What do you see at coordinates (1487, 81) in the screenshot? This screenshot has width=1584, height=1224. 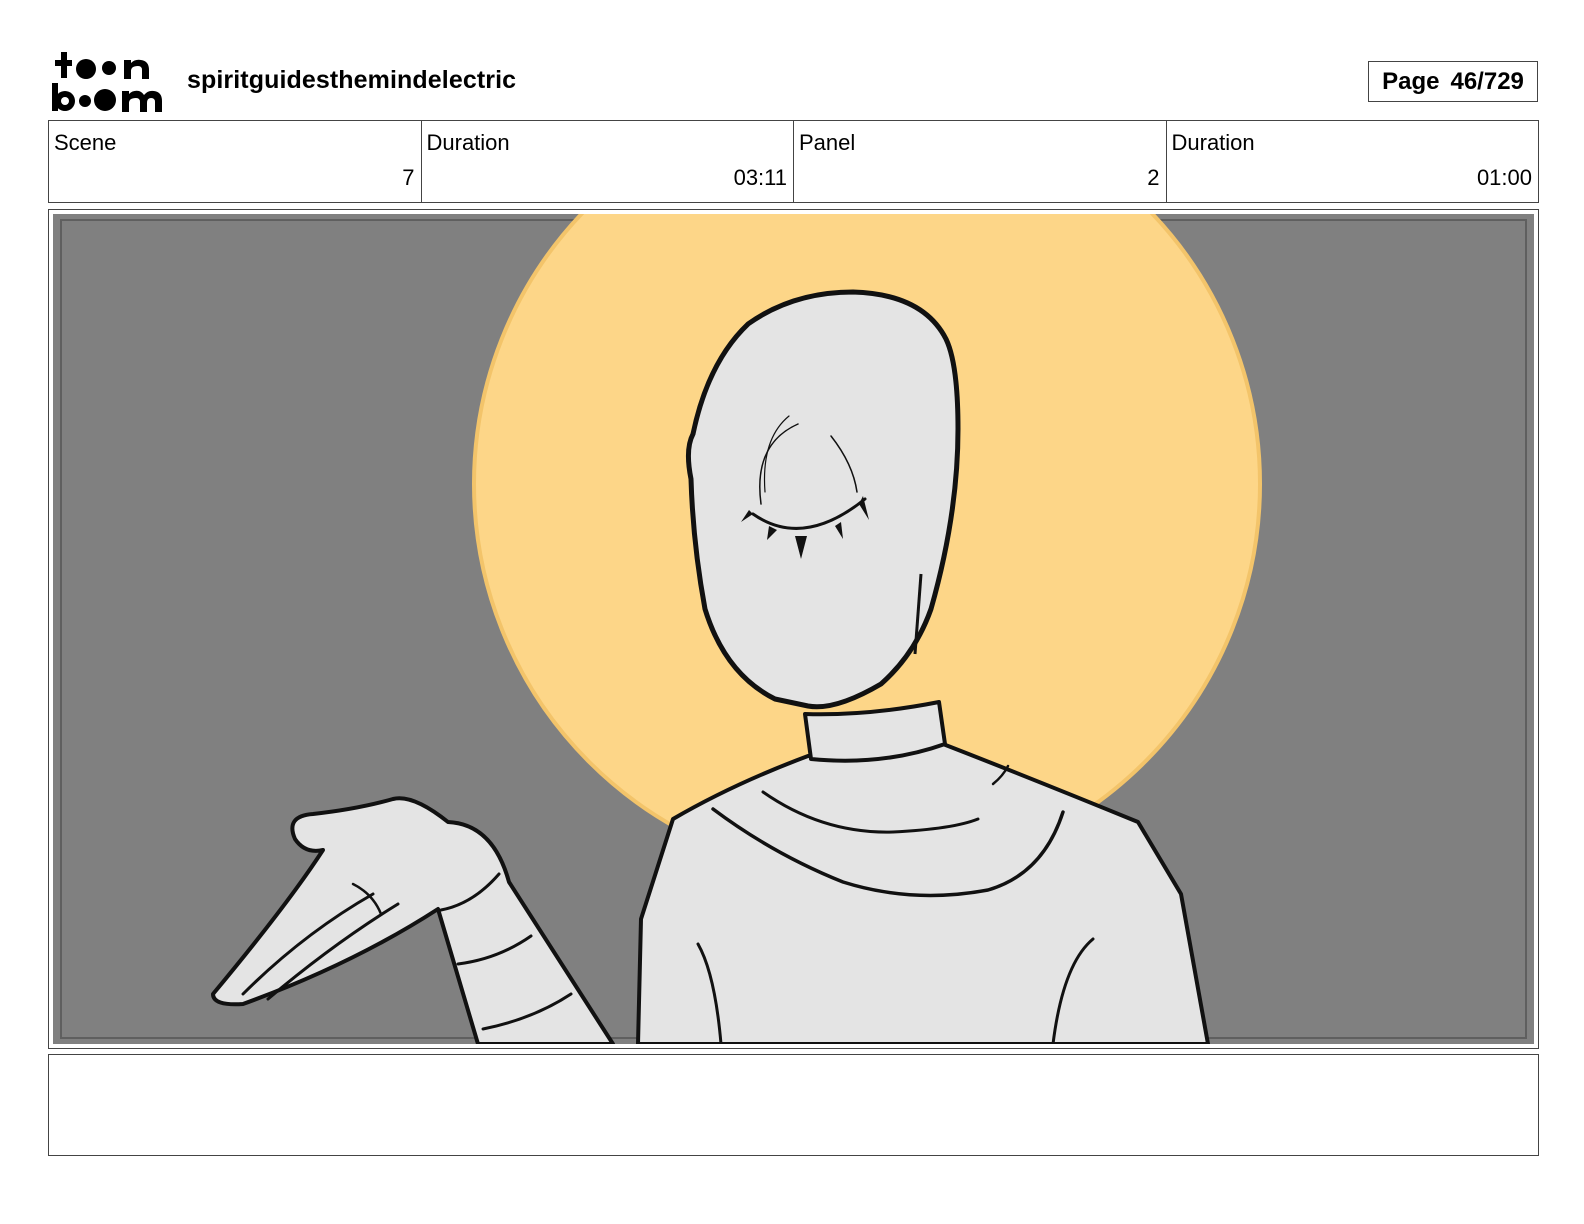 I see `page-number: 46/729` at bounding box center [1487, 81].